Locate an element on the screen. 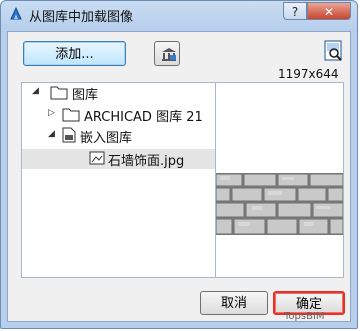 The image size is (360, 331). library-icon is located at coordinates (169, 54).